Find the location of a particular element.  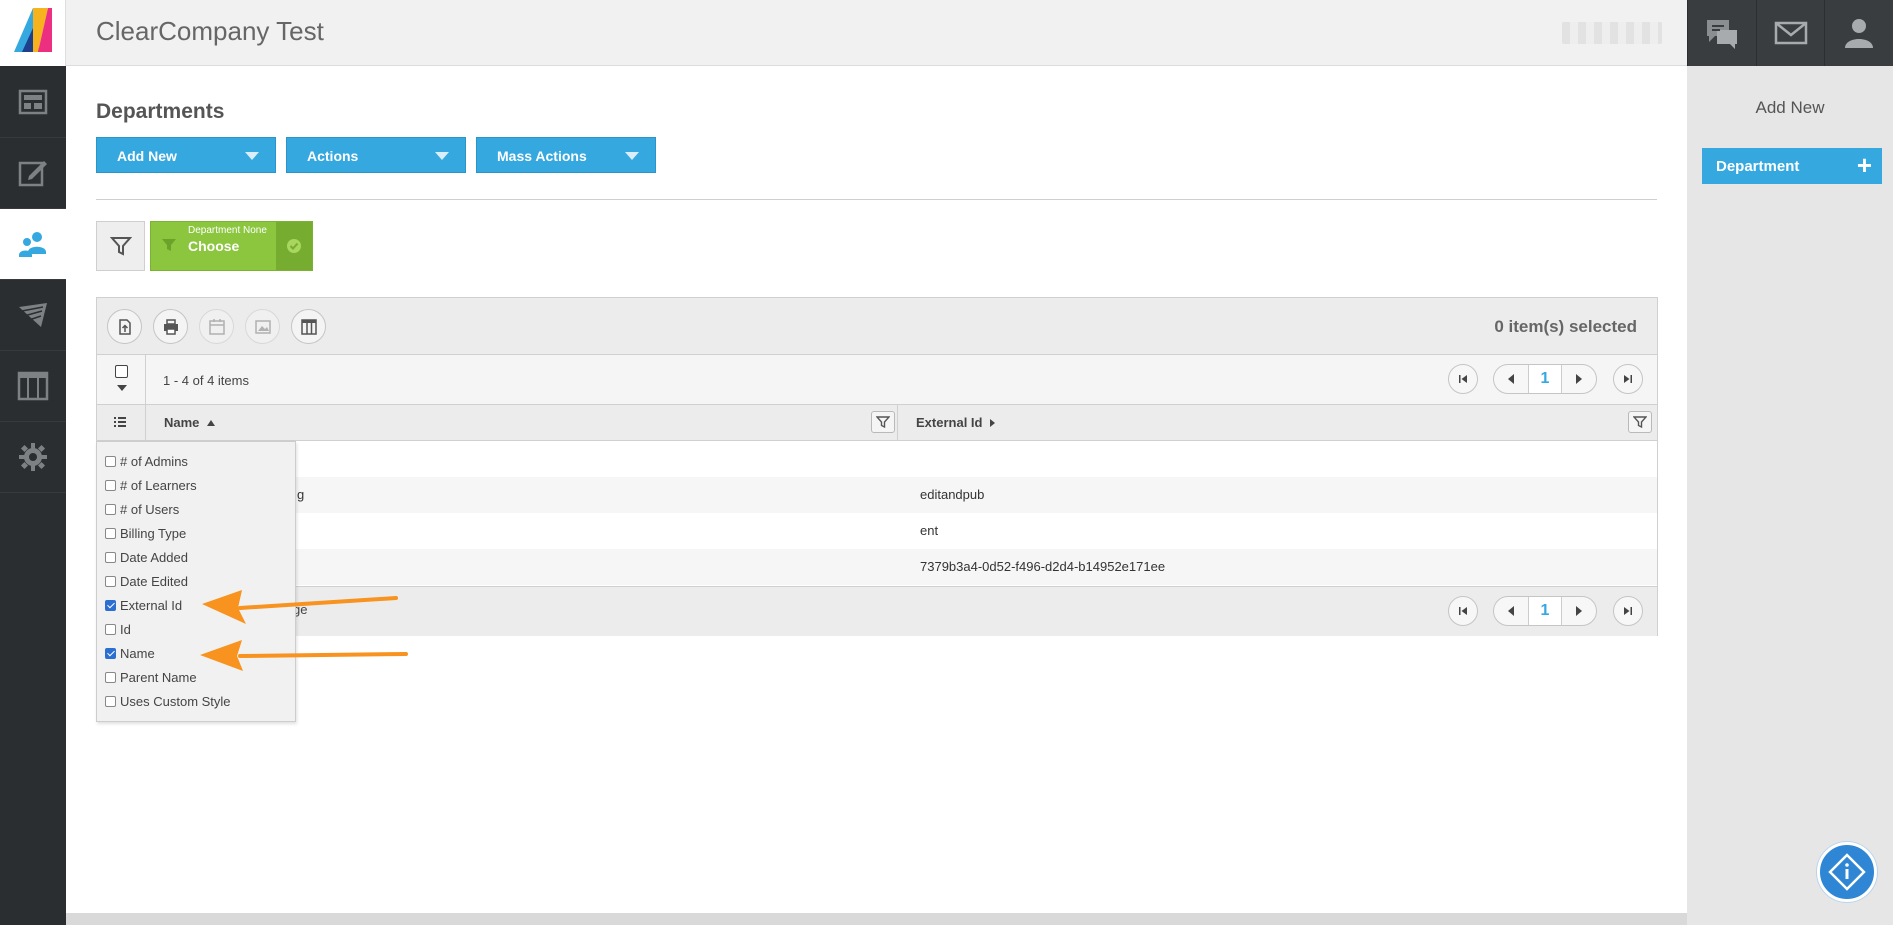

export-icon is located at coordinates (124, 326).